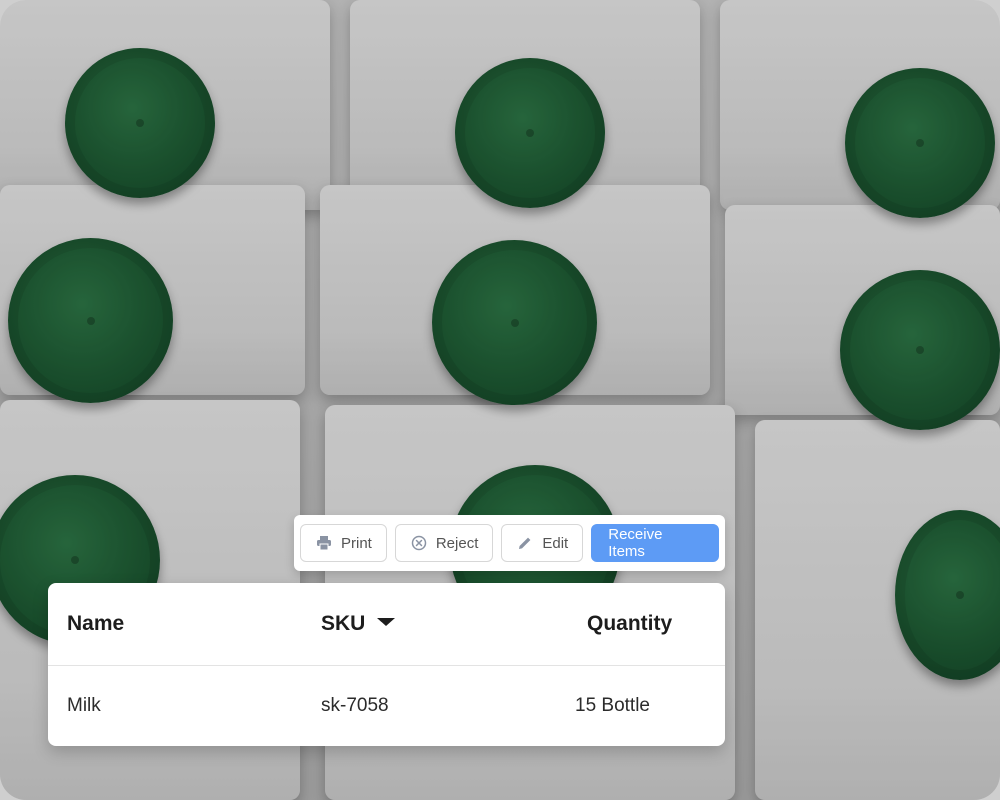  I want to click on edit-label: Edit, so click(555, 543).